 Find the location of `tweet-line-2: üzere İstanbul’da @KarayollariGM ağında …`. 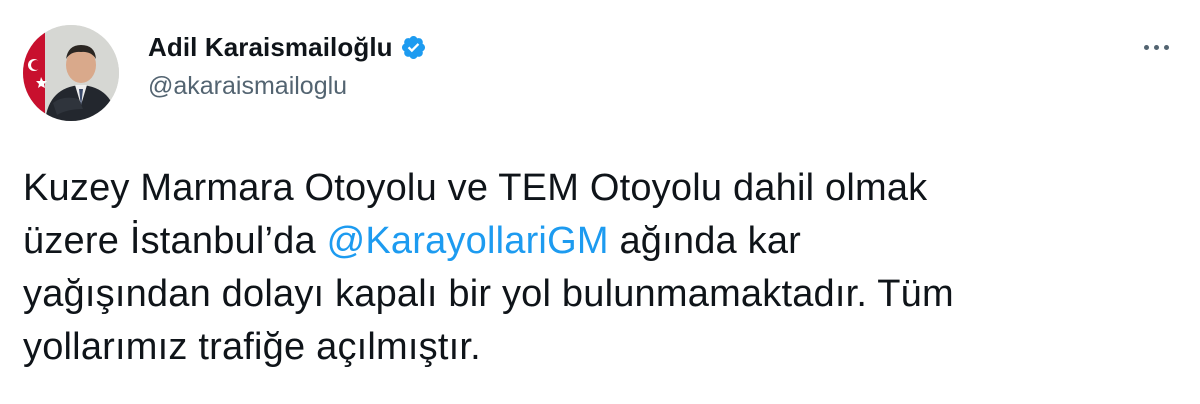

tweet-line-2: üzere İstanbul’da @KarayollariGM ağında … is located at coordinates (598, 241).